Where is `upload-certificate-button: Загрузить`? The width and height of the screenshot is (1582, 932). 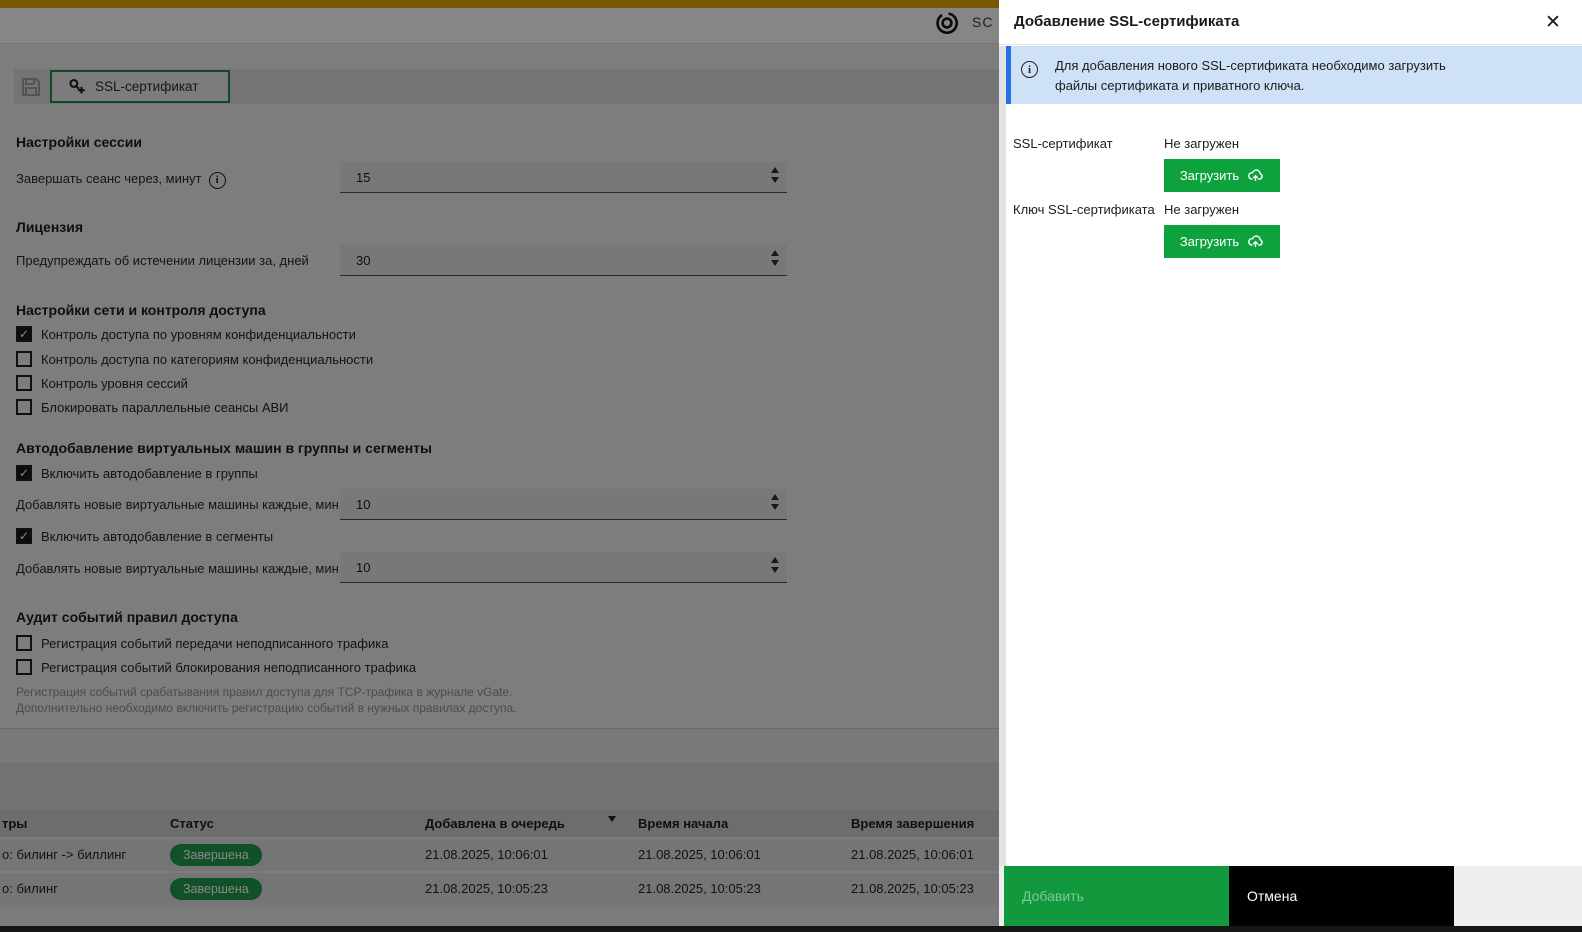
upload-certificate-button: Загрузить is located at coordinates (1222, 175).